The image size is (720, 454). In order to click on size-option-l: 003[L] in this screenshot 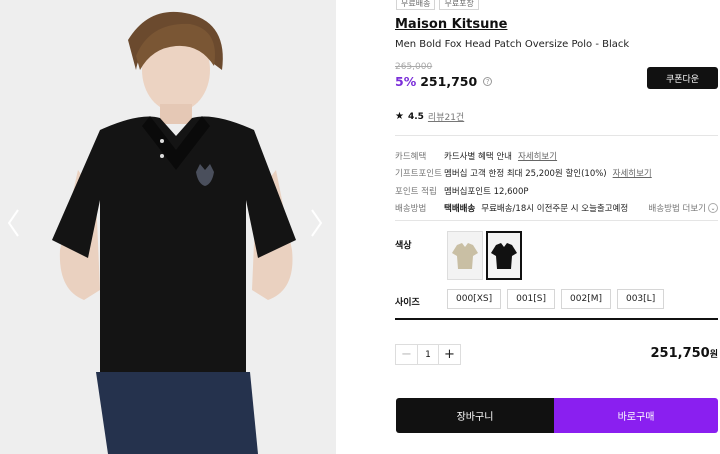, I will do `click(640, 299)`.